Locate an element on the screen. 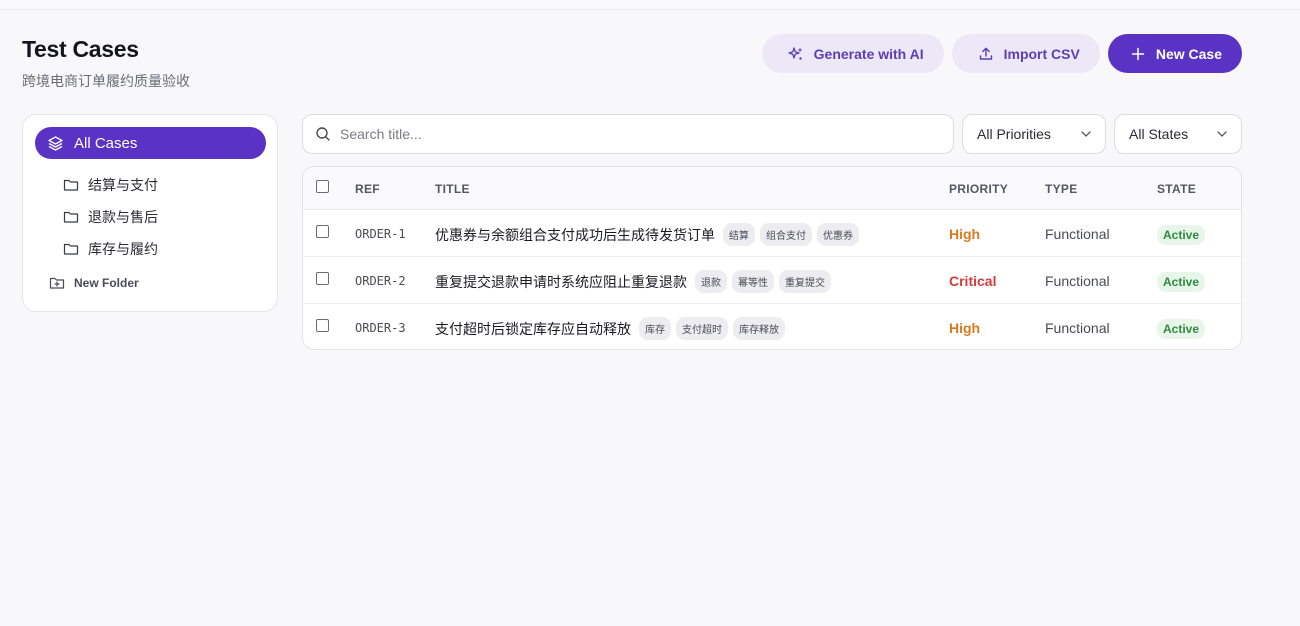 This screenshot has height=626, width=1300. search-icon is located at coordinates (323, 134).